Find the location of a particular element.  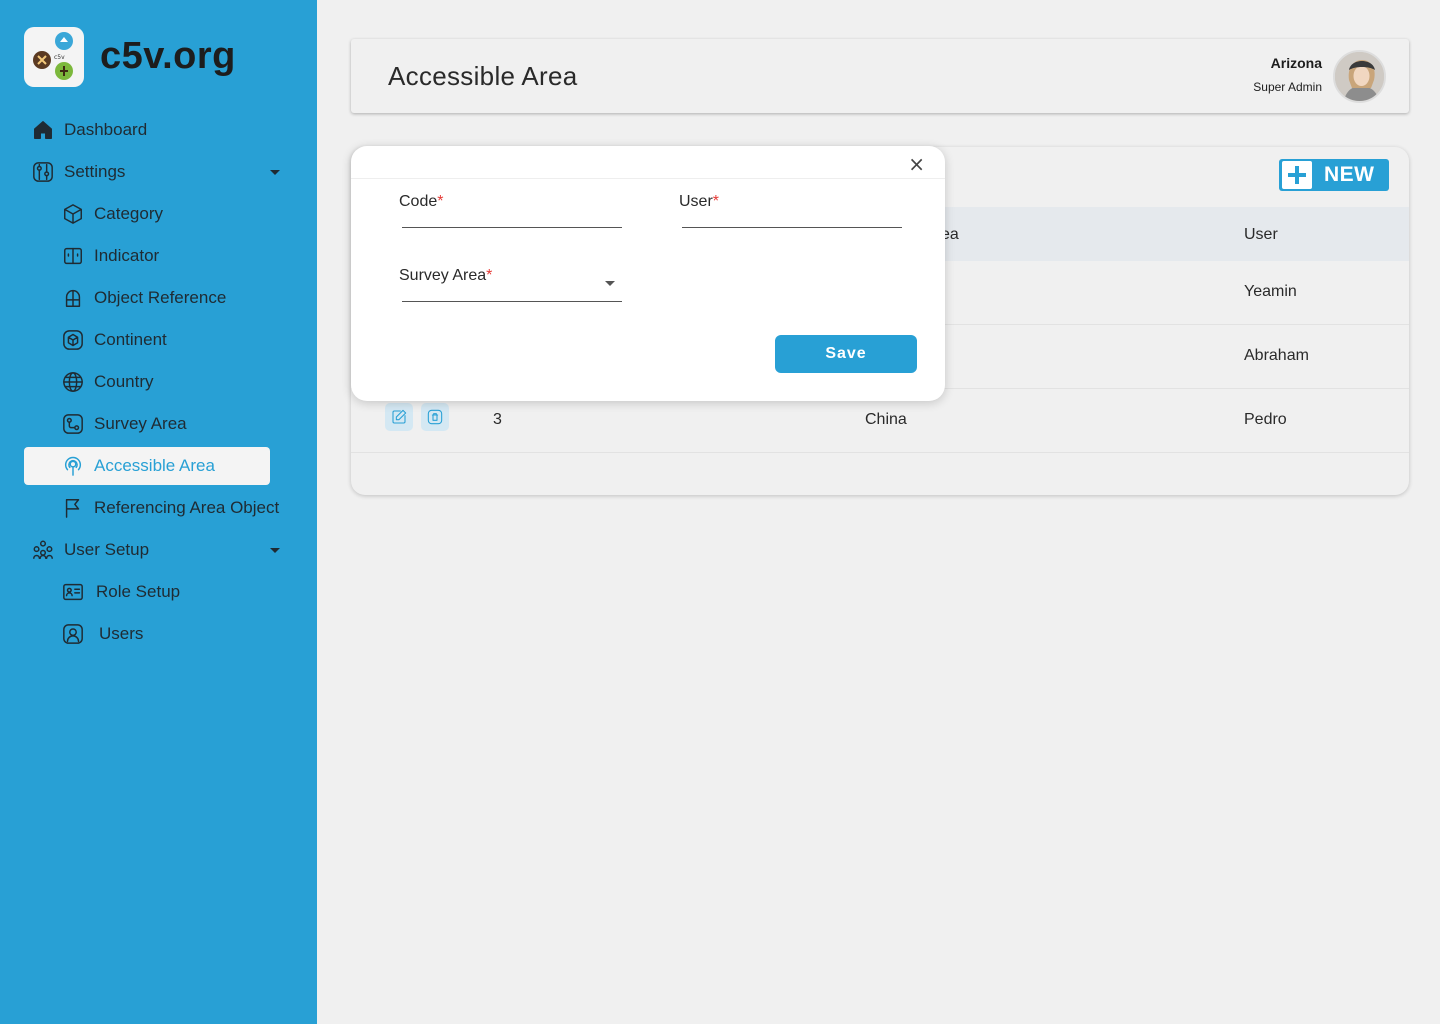

sidebar-item-label: Users is located at coordinates (121, 633).